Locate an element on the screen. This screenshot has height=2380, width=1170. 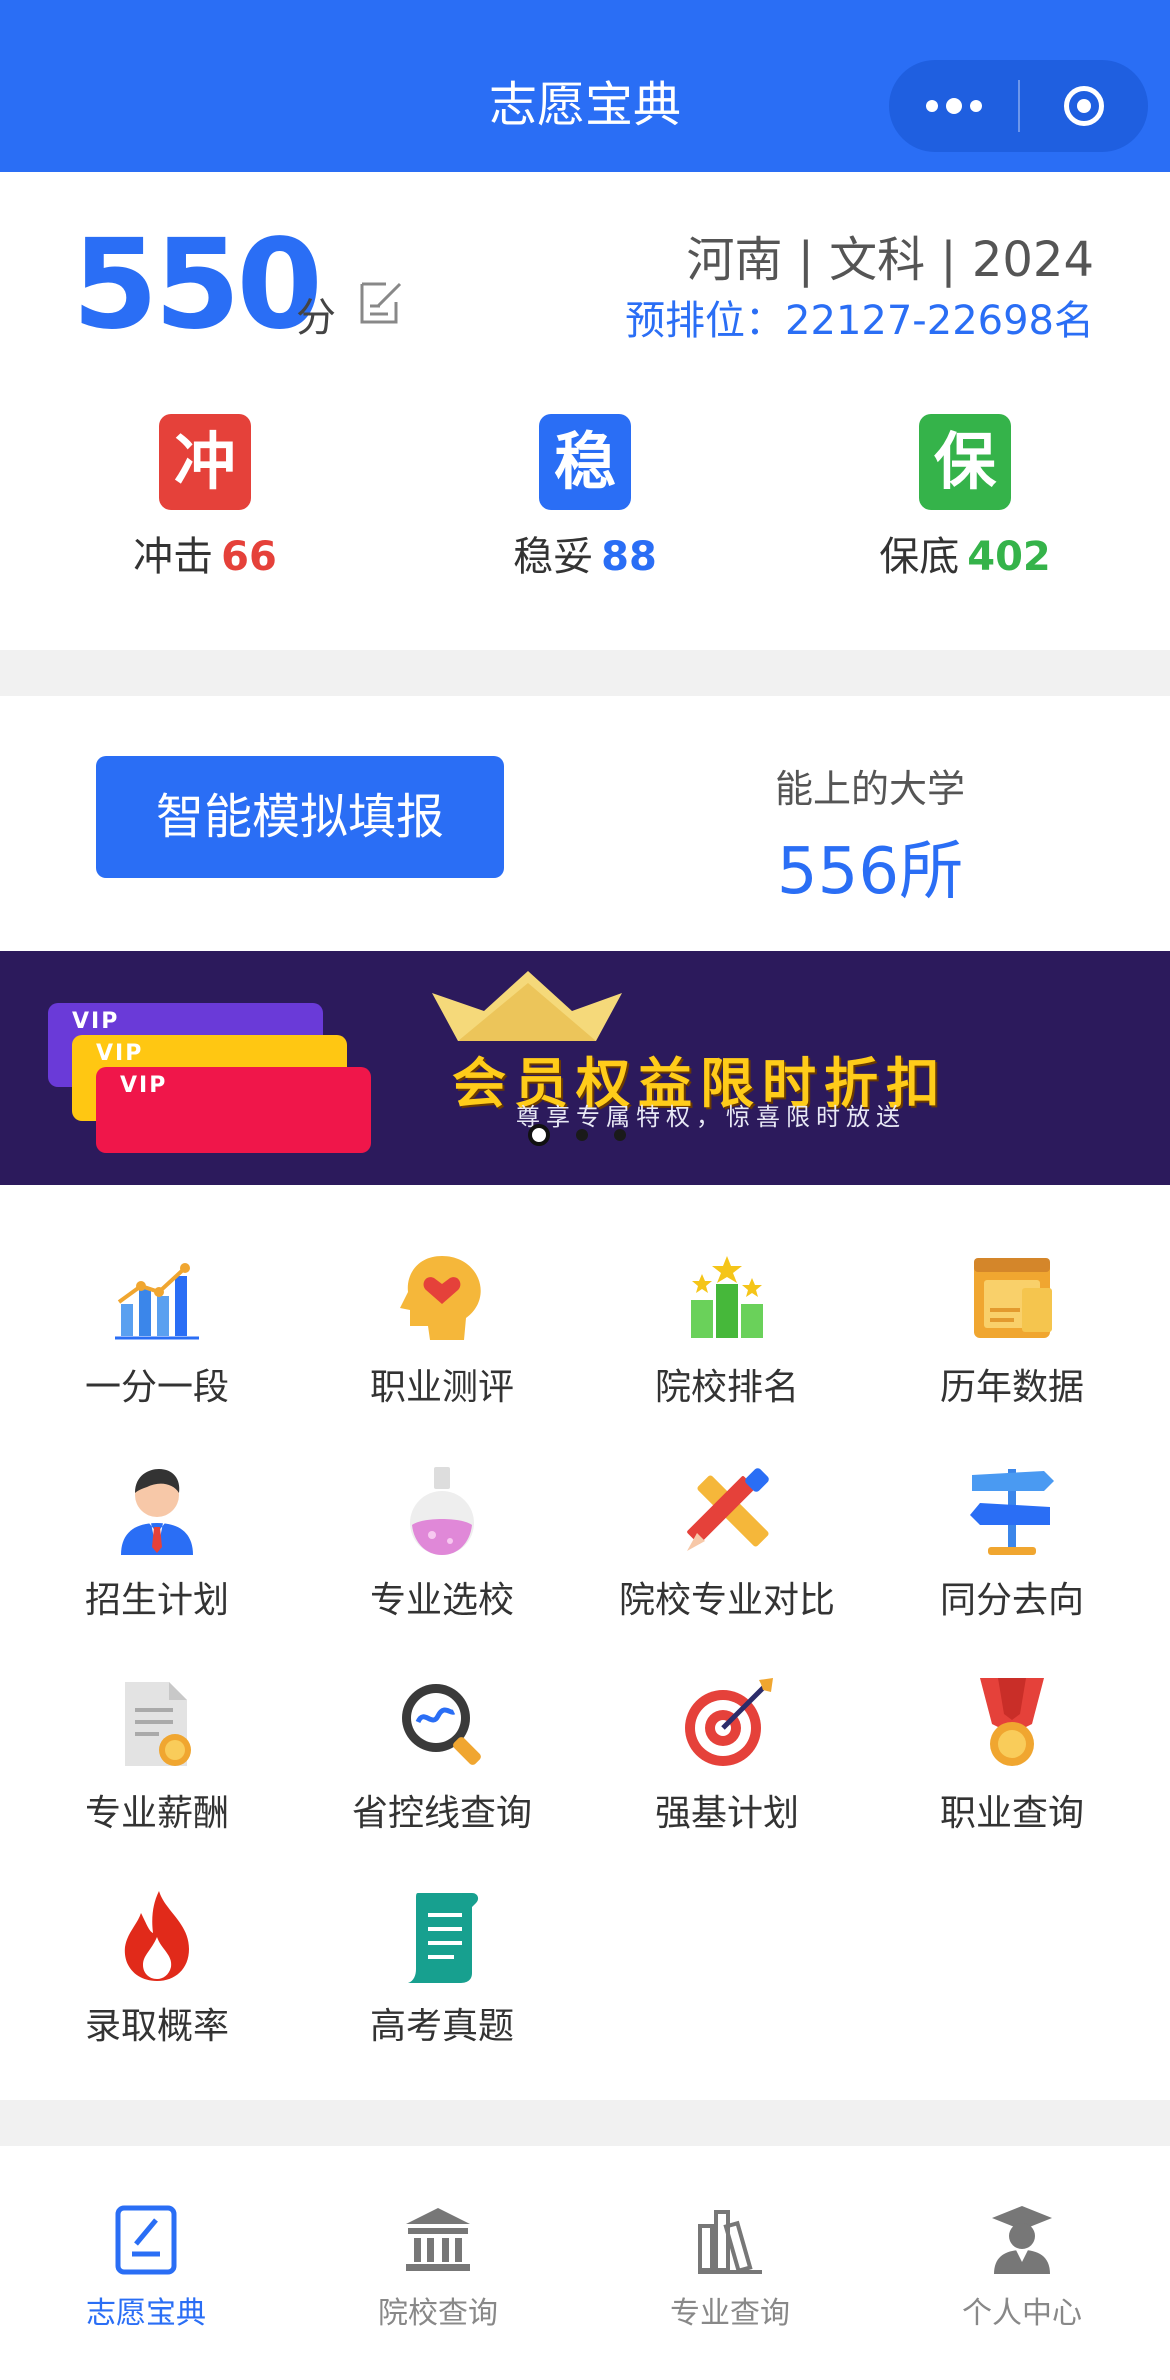
document-coin-icon is located at coordinates (158, 1724).